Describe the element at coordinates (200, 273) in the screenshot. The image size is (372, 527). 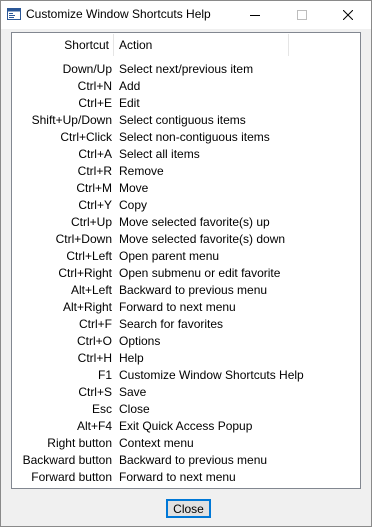
I see `action-cell: Open submenu or edit favorite` at that location.